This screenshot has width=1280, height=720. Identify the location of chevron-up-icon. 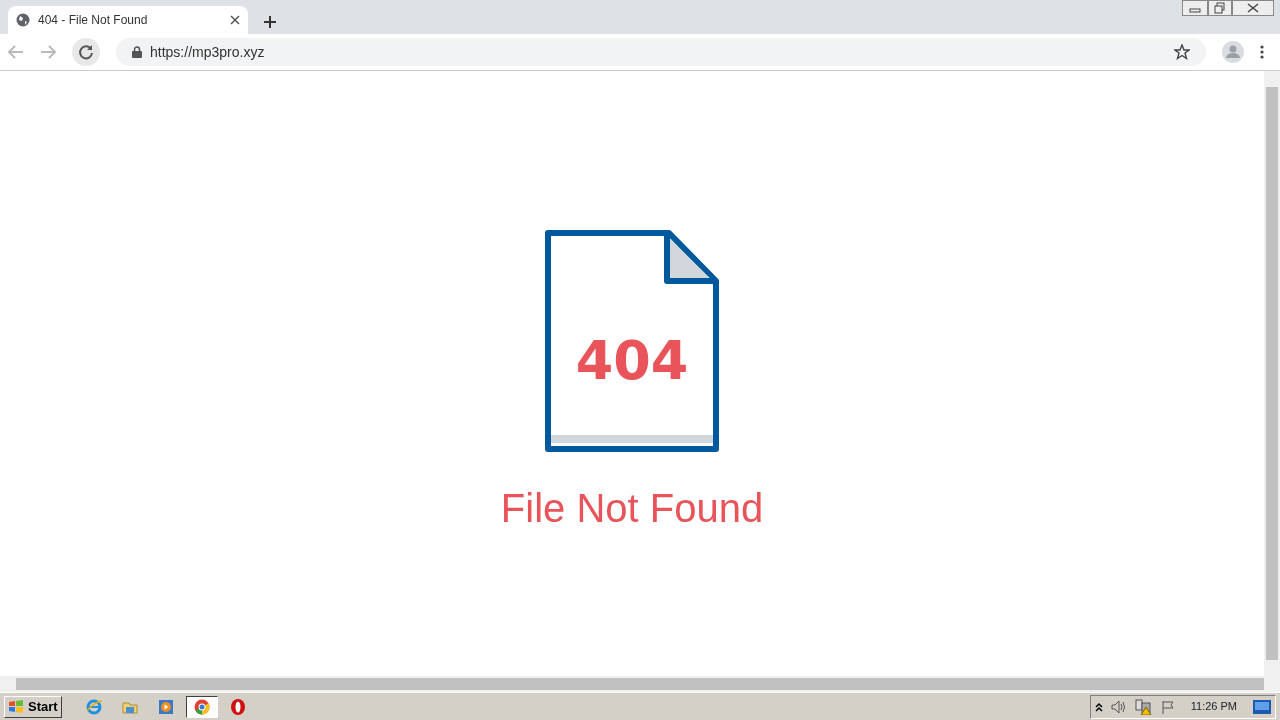
(1098, 706).